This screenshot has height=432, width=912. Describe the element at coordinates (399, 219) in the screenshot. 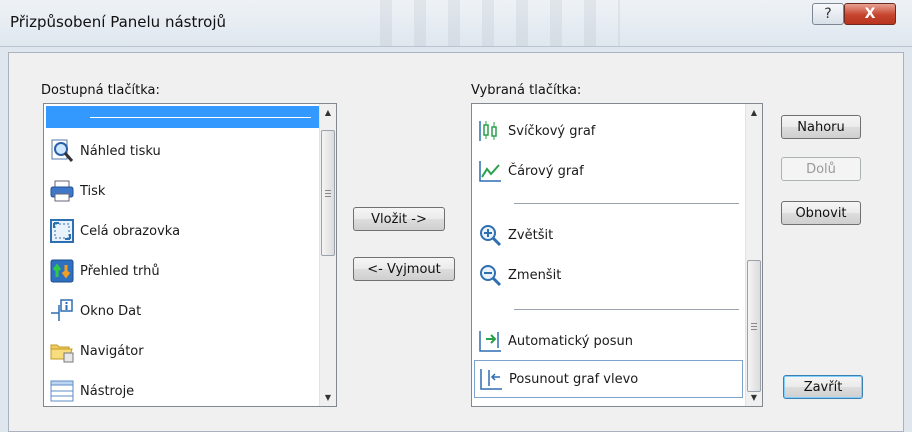

I see `insert-button: Vložit ->` at that location.